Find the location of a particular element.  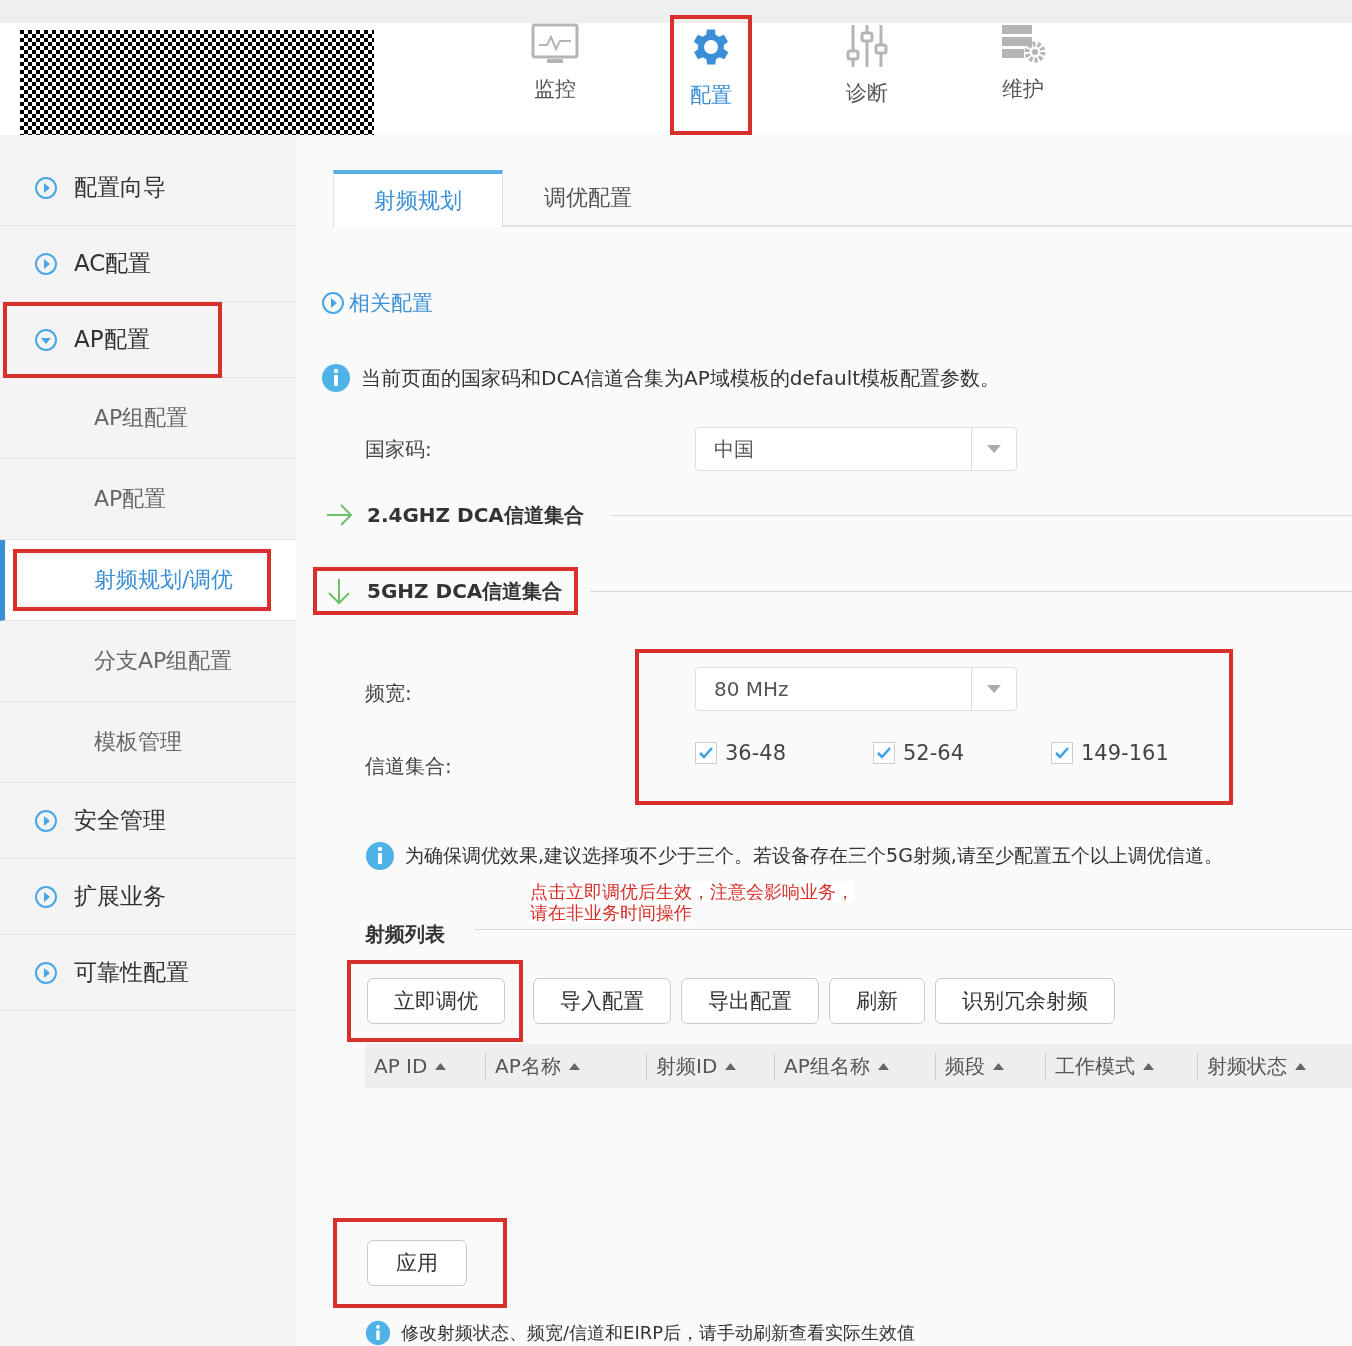

annotation-note: 点击立即调优后生效，注意会影响业务， is located at coordinates (692, 891).